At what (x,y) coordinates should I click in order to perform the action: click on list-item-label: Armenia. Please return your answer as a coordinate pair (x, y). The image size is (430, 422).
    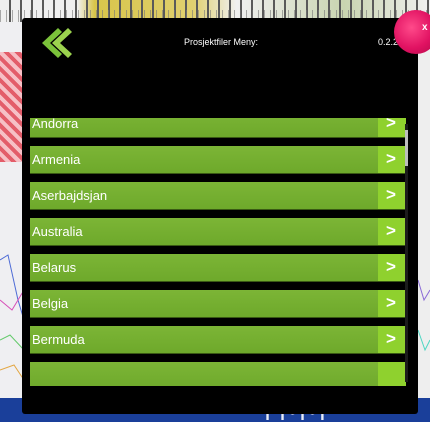
    Looking at the image, I should click on (56, 159).